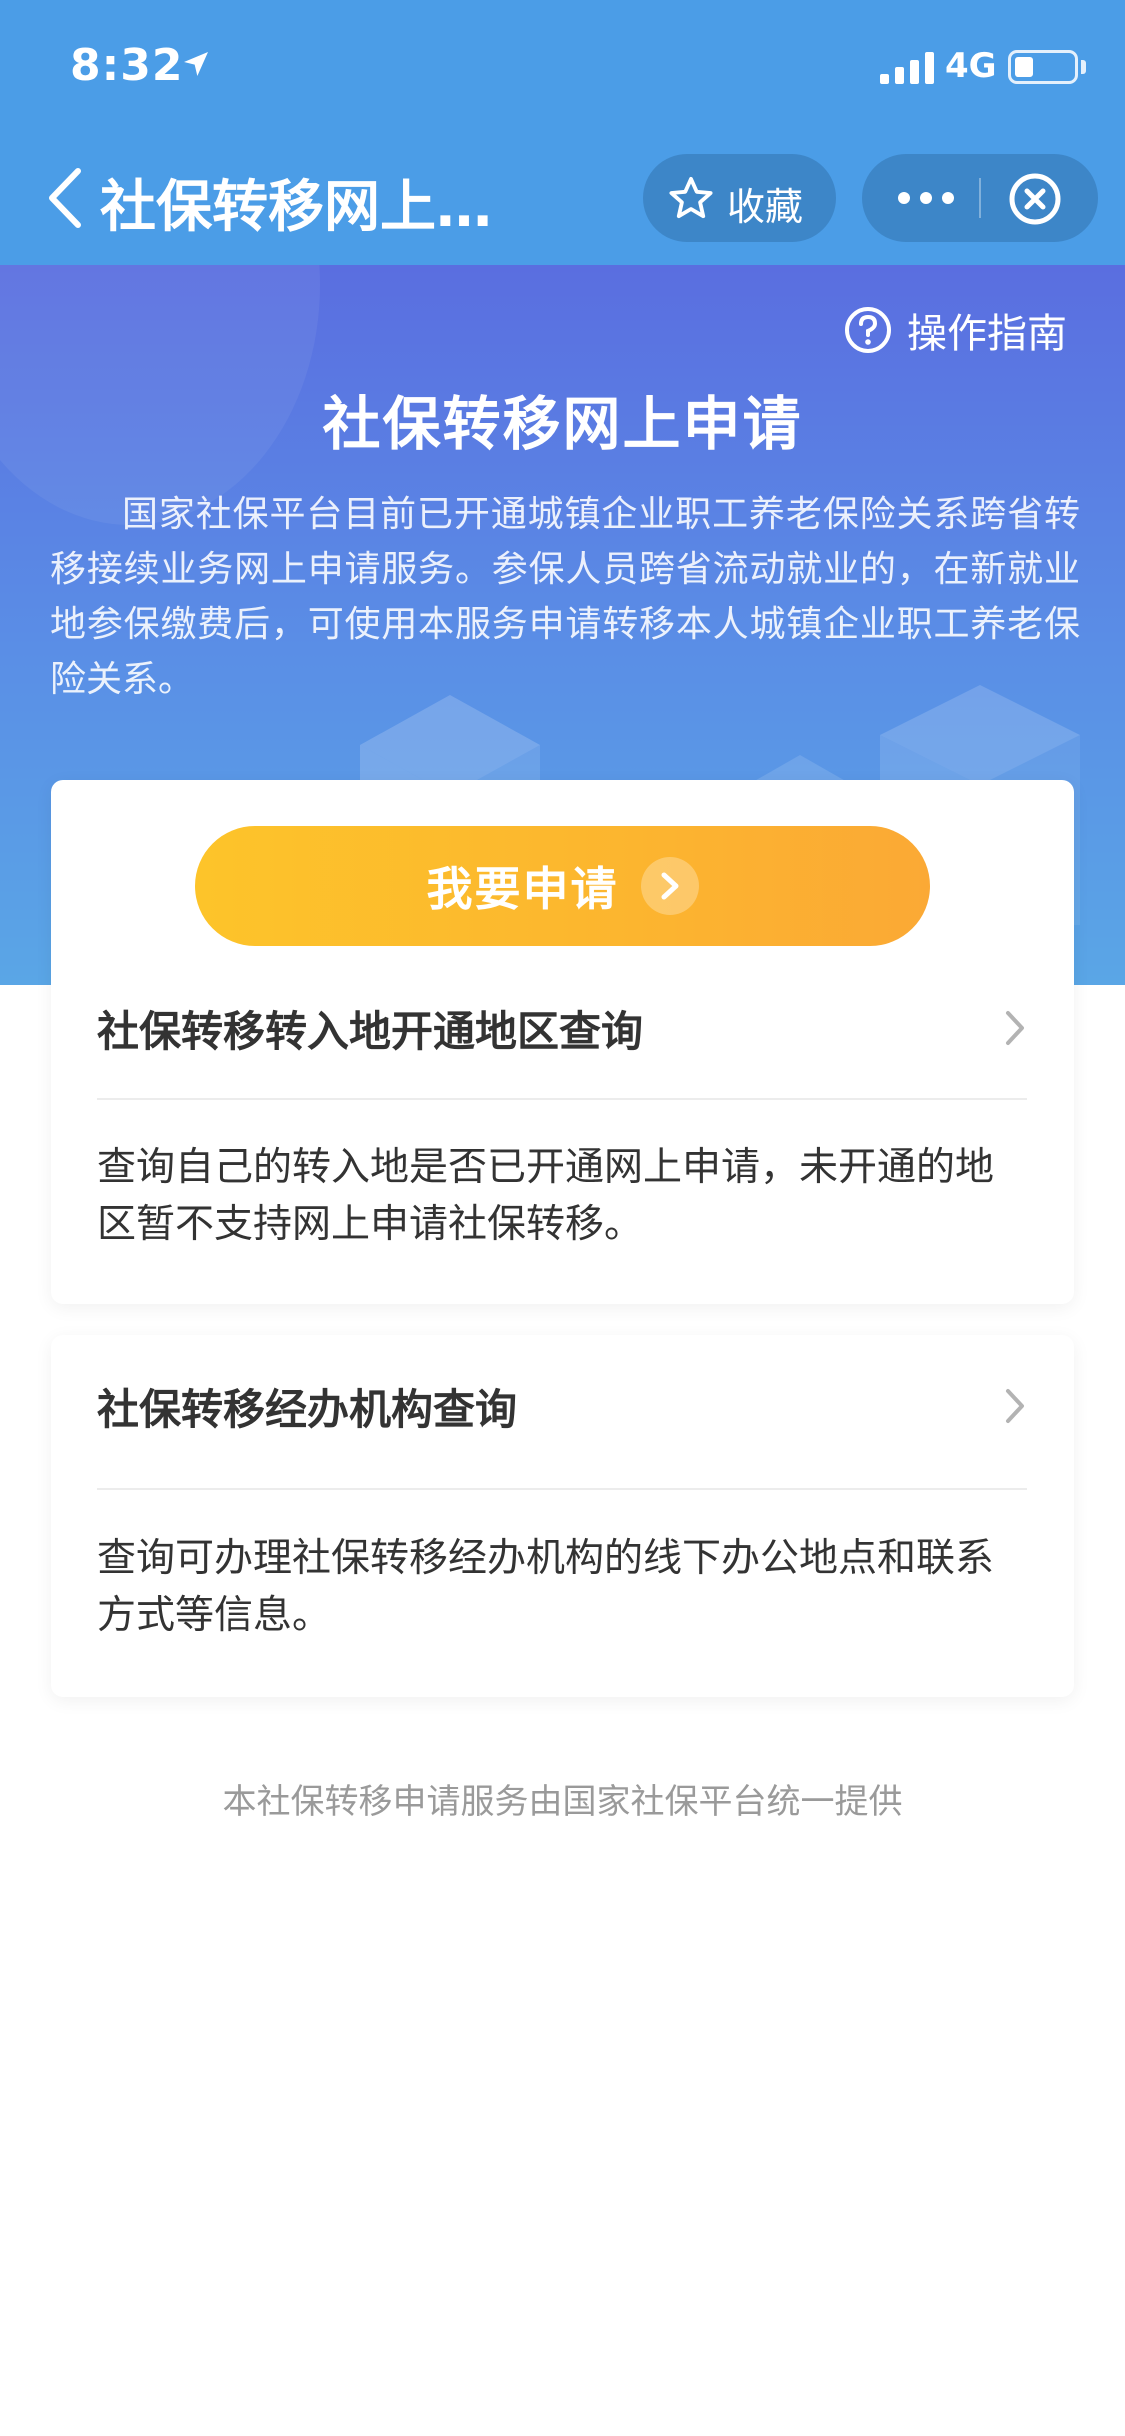  What do you see at coordinates (1083, 67) in the screenshot?
I see `battery-cap` at bounding box center [1083, 67].